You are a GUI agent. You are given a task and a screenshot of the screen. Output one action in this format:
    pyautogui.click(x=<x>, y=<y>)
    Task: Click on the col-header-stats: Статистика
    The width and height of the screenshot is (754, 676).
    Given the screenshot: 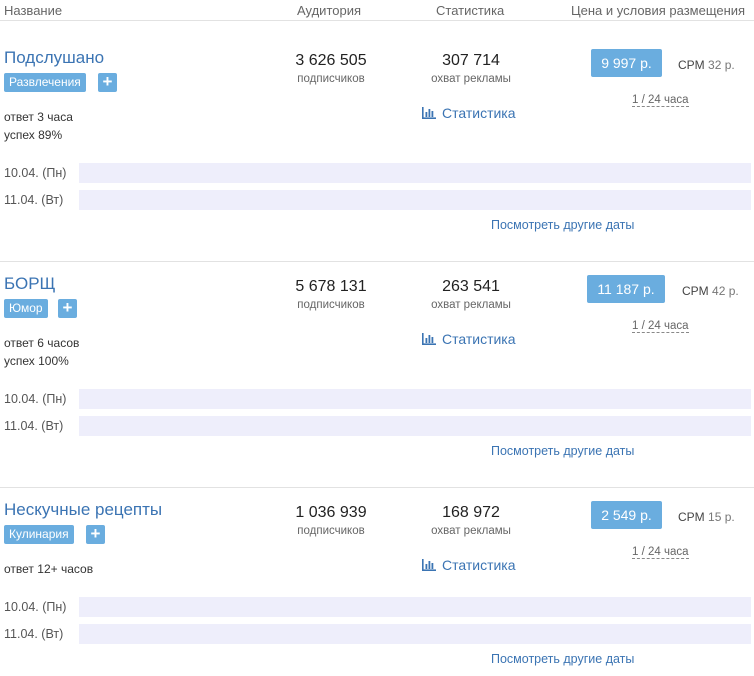 What is the action you would take?
    pyautogui.click(x=470, y=10)
    